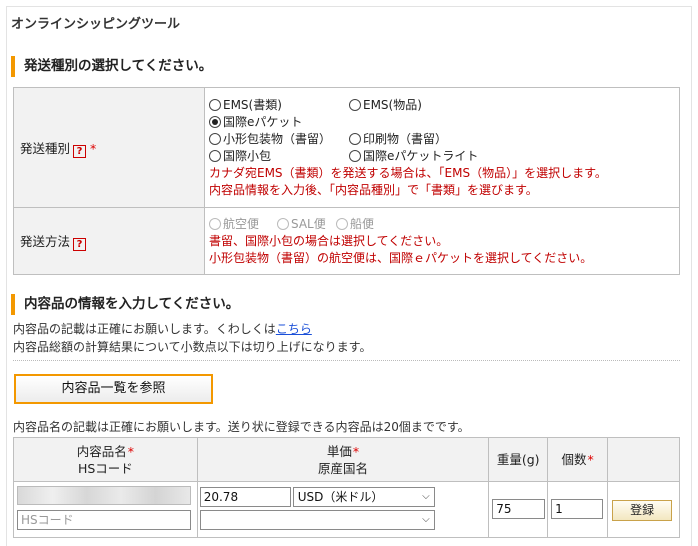 This screenshot has height=546, width=698. What do you see at coordinates (643, 459) in the screenshot?
I see `column-header-action` at bounding box center [643, 459].